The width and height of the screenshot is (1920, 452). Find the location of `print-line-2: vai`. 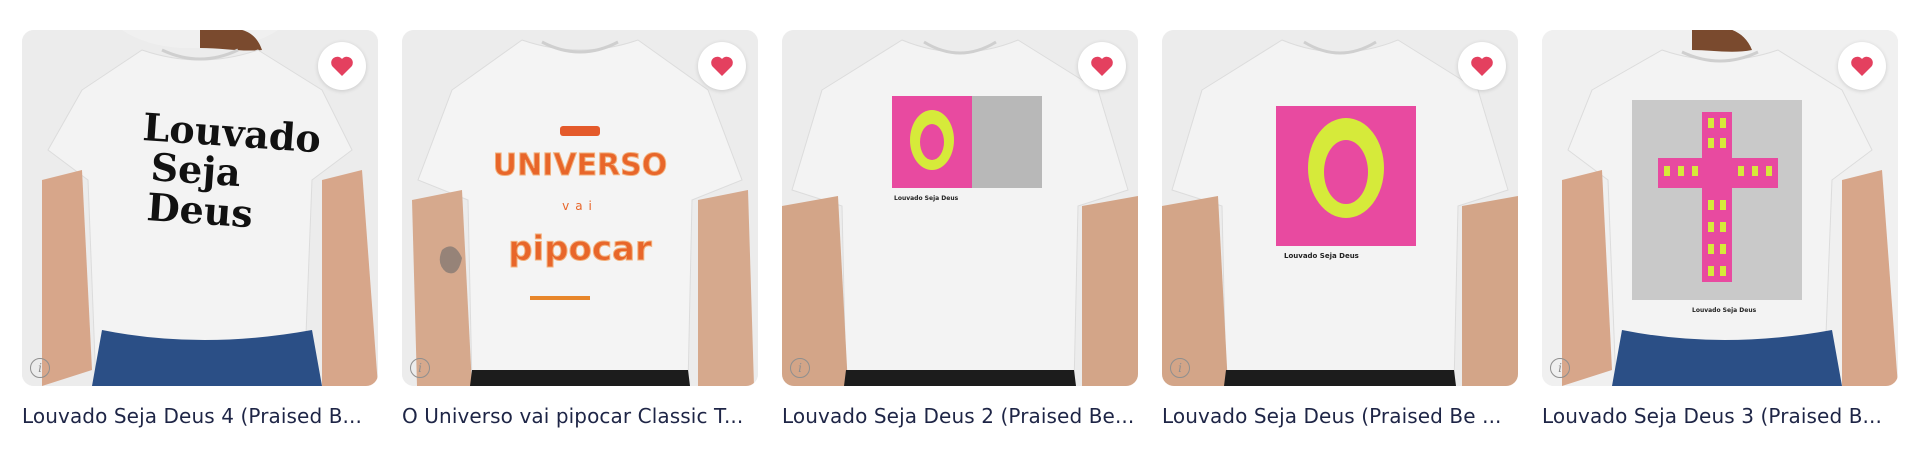

print-line-2: vai is located at coordinates (580, 206).